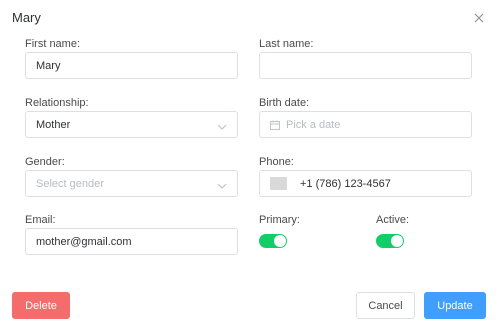 This screenshot has height=332, width=497. What do you see at coordinates (45, 162) in the screenshot?
I see `gender-label: Gender:` at bounding box center [45, 162].